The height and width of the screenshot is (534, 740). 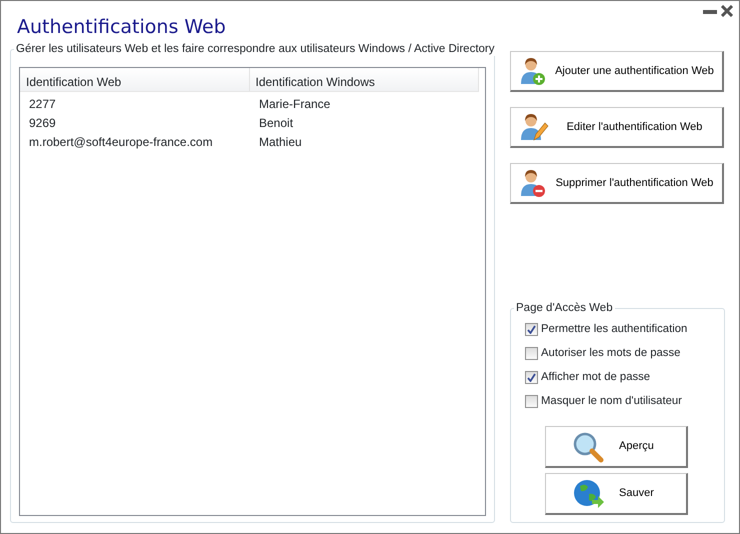 What do you see at coordinates (588, 446) in the screenshot?
I see `magnifier-icon` at bounding box center [588, 446].